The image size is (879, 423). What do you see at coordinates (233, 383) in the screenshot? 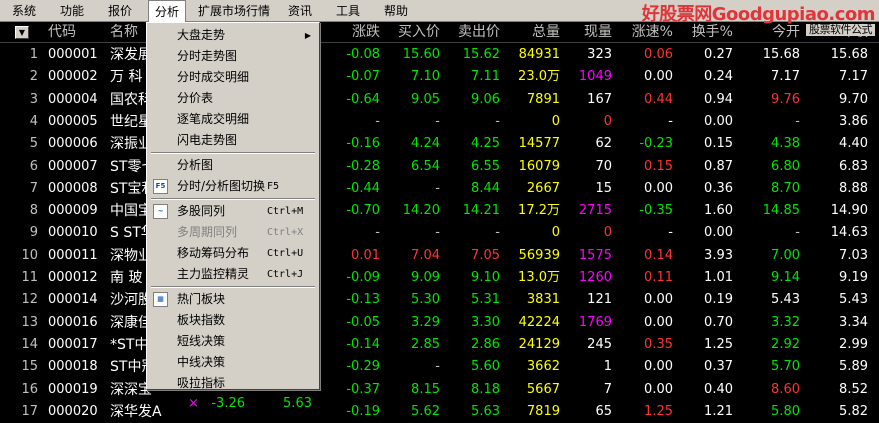
I see `menu-item-16: 吸拉指标` at bounding box center [233, 383].